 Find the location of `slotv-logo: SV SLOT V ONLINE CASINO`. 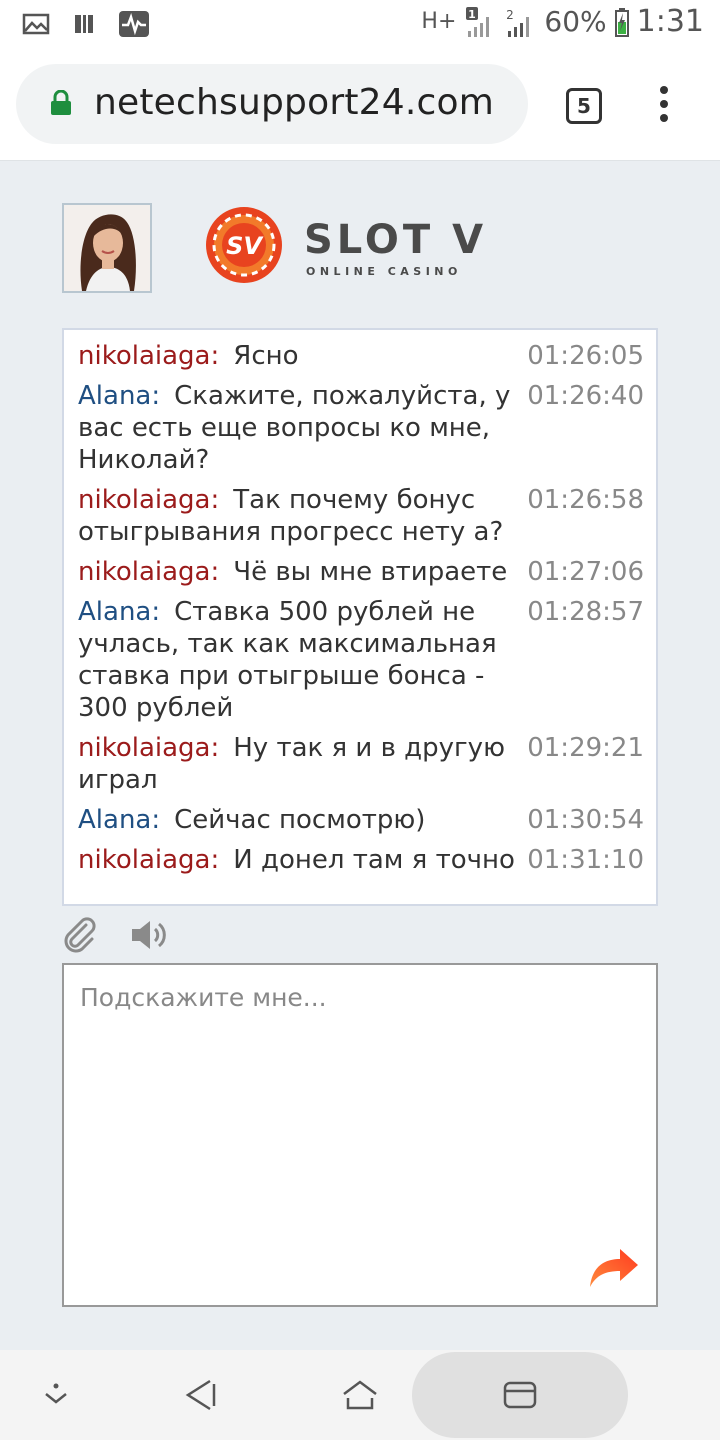

slotv-logo: SV SLOT V ONLINE CASINO is located at coordinates (364, 248).